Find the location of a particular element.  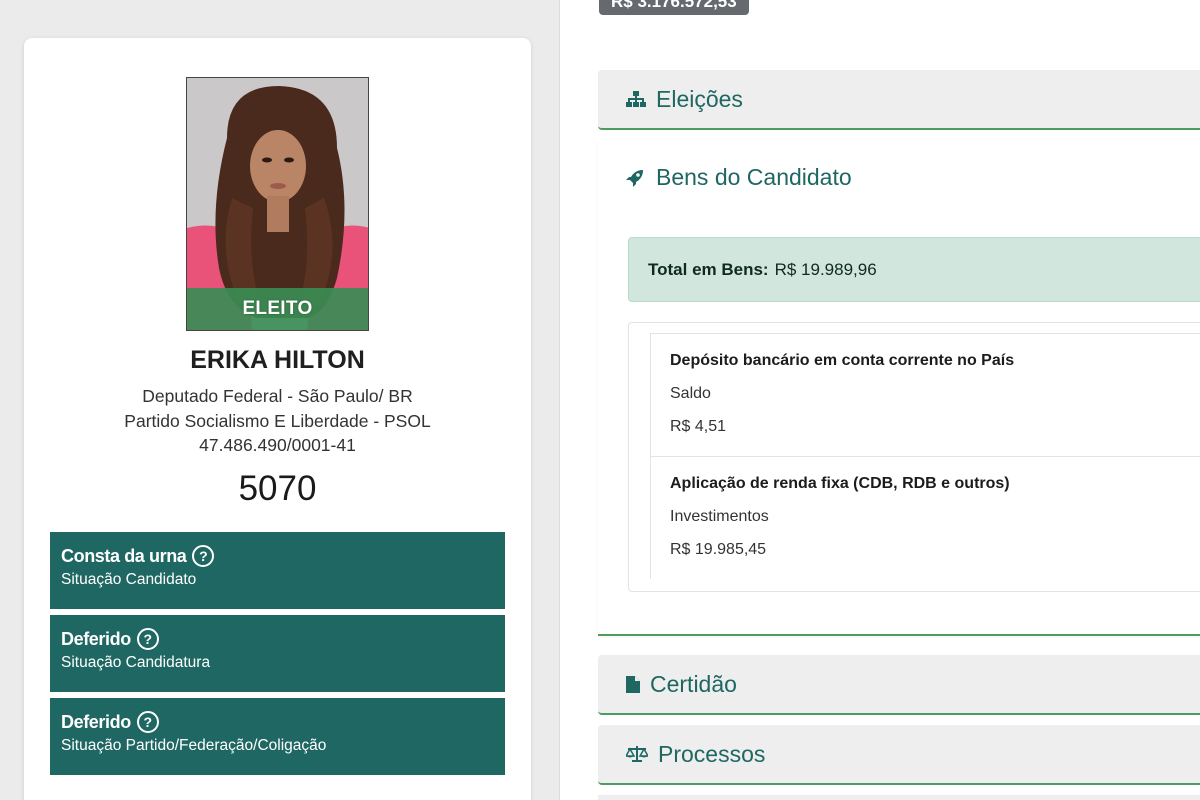

asset-value: R$ 19.985,45 is located at coordinates (718, 549).